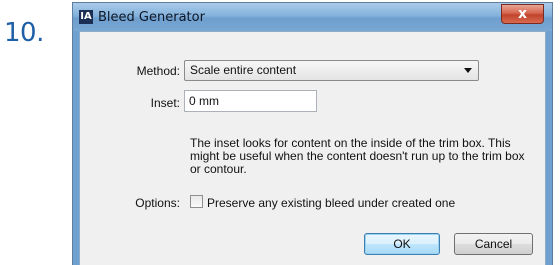 This screenshot has height=265, width=560. What do you see at coordinates (250, 101) in the screenshot?
I see `inset-input: 0 mm` at bounding box center [250, 101].